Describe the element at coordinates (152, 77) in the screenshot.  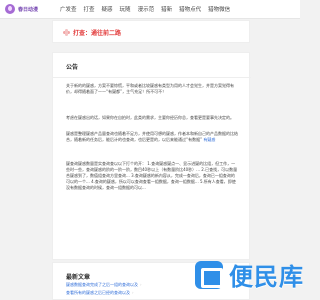
I see `divider` at that location.